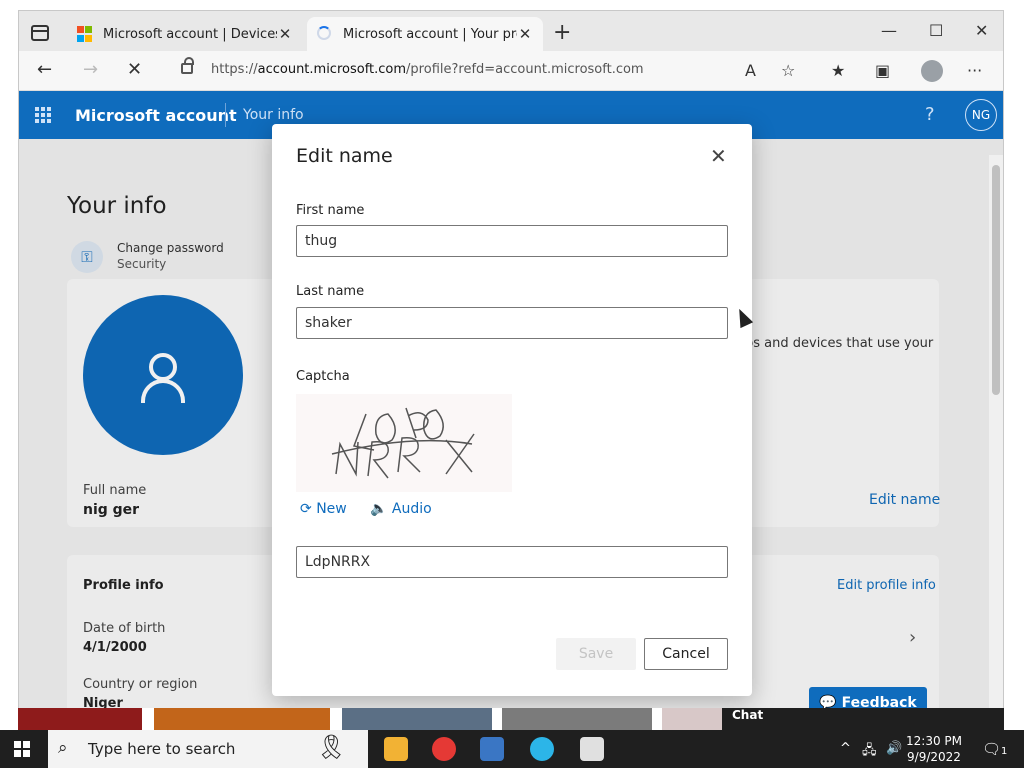 The image size is (1024, 768). What do you see at coordinates (331, 749) in the screenshot?
I see `ribbon-icon: 🎗` at bounding box center [331, 749].